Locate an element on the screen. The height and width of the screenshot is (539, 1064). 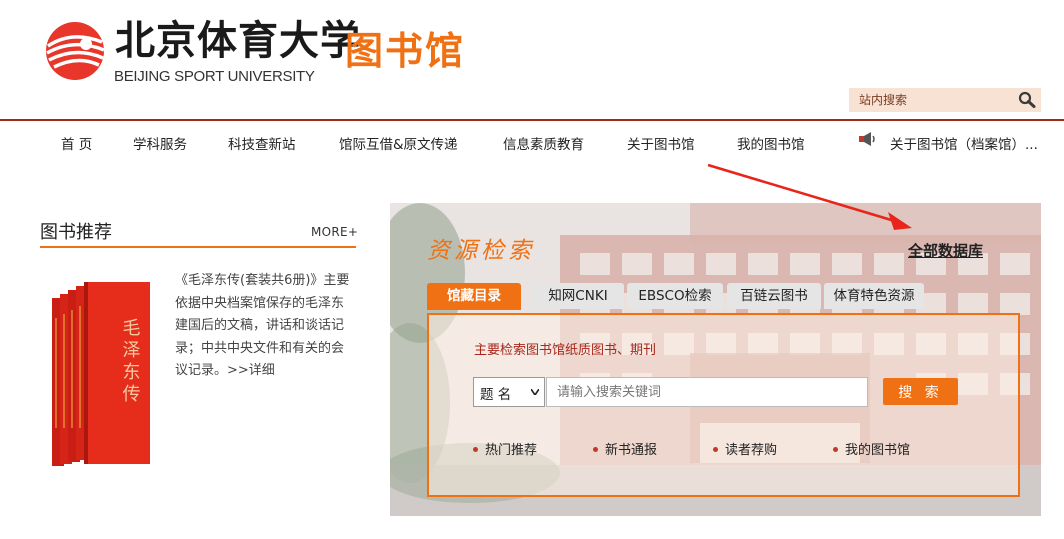
keyword-search-input is located at coordinates (707, 392).